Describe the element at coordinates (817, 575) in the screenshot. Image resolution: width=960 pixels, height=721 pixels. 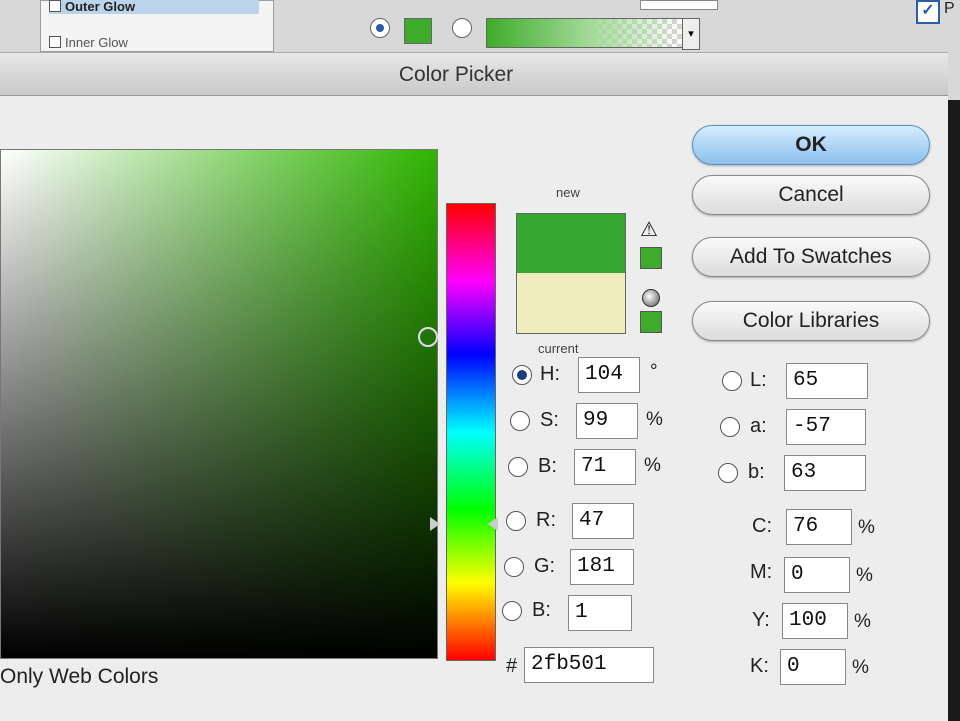
I see `magenta-input: 0` at that location.